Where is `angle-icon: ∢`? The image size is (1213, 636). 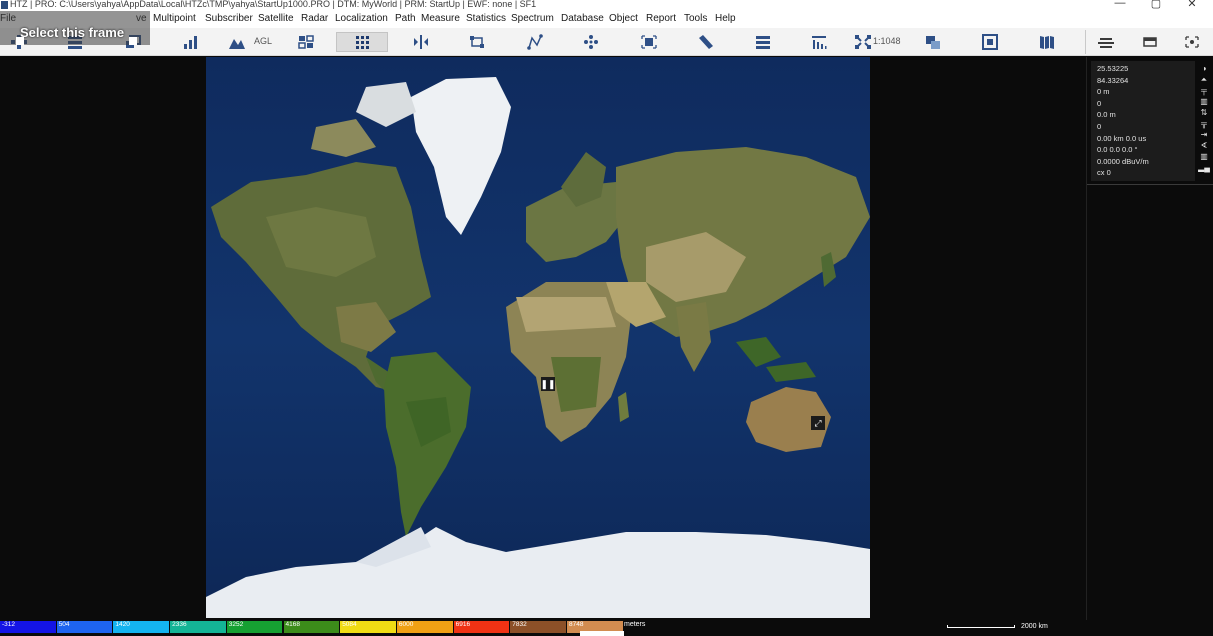
angle-icon: ∢ is located at coordinates (1204, 145).